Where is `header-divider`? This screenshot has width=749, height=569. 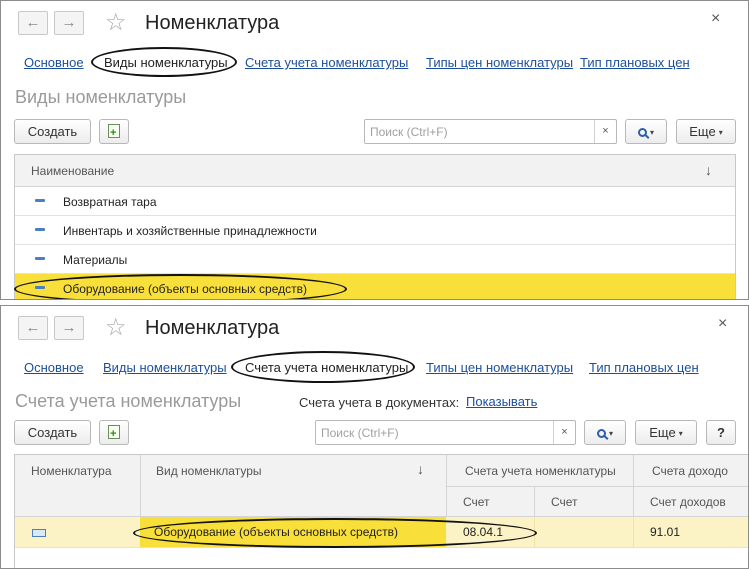 header-divider is located at coordinates (597, 486).